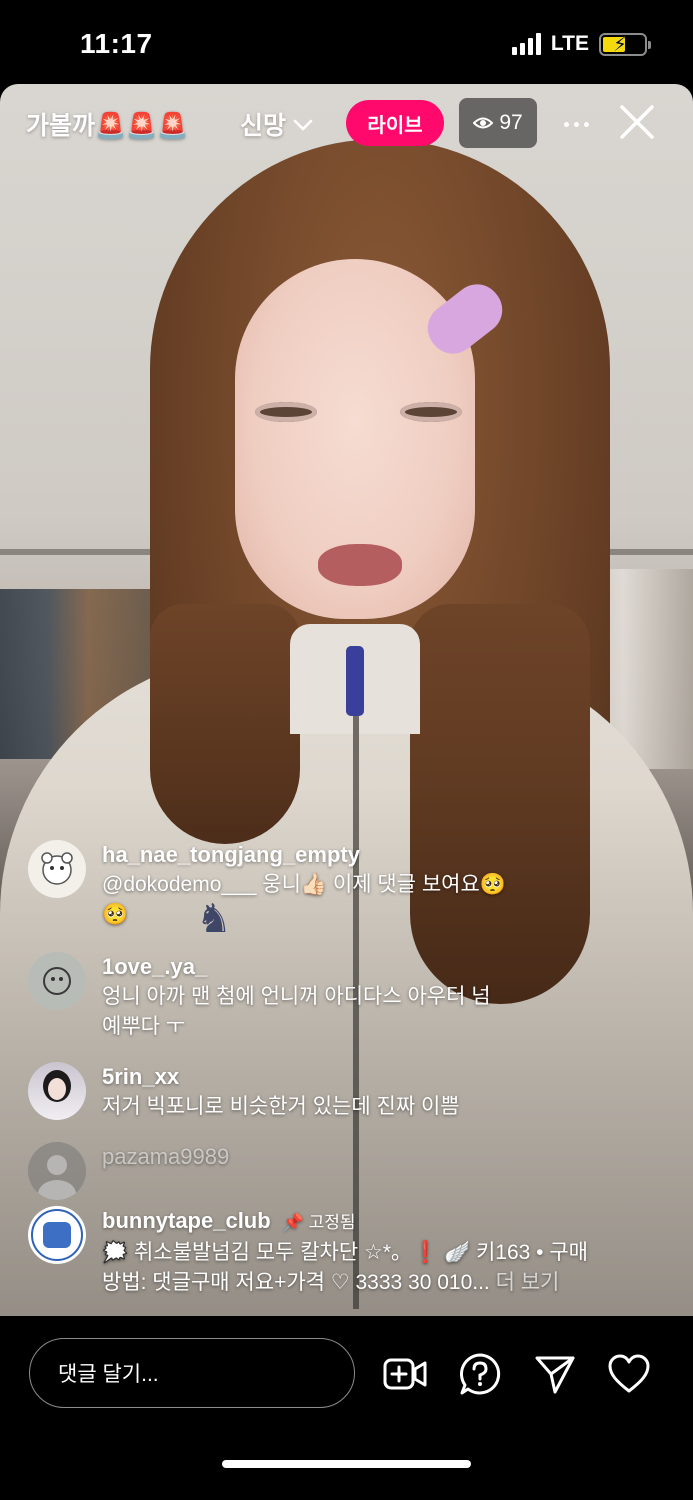 The image size is (693, 1500). I want to click on comment-username: ha_nae_tongjang_empty, so click(304, 855).